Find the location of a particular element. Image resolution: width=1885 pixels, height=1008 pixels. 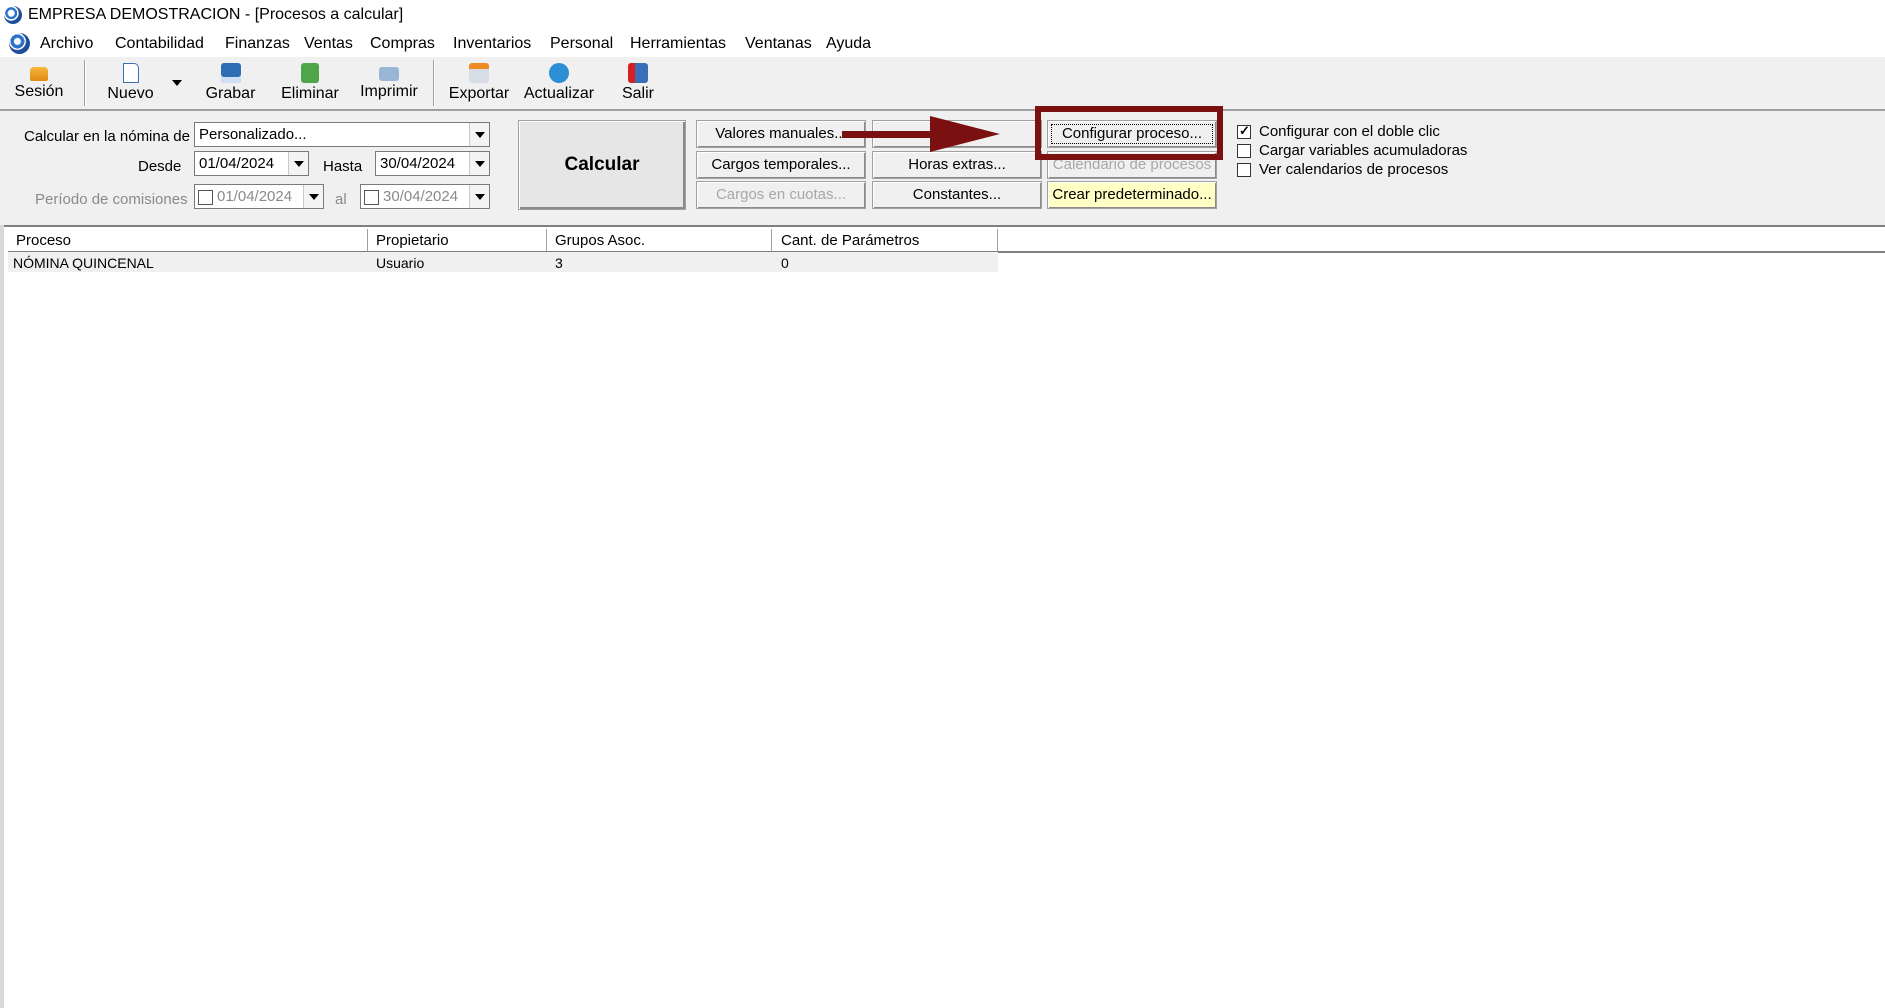

salir-button: Salir is located at coordinates (638, 83).